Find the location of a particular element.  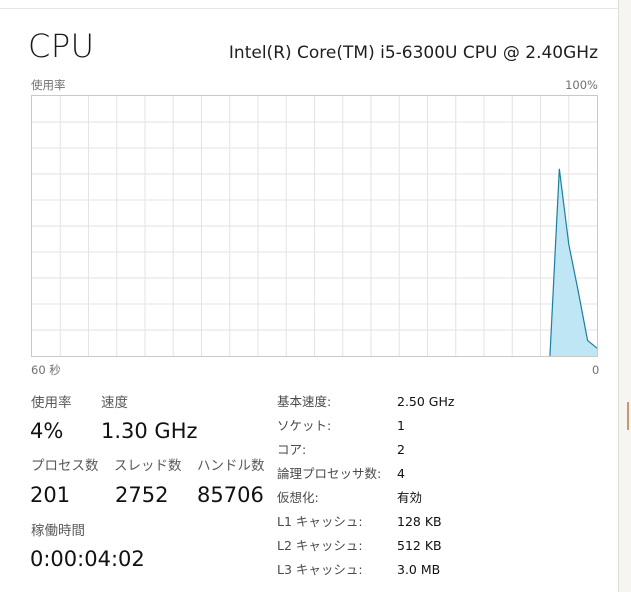

usage-area is located at coordinates (573, 262).